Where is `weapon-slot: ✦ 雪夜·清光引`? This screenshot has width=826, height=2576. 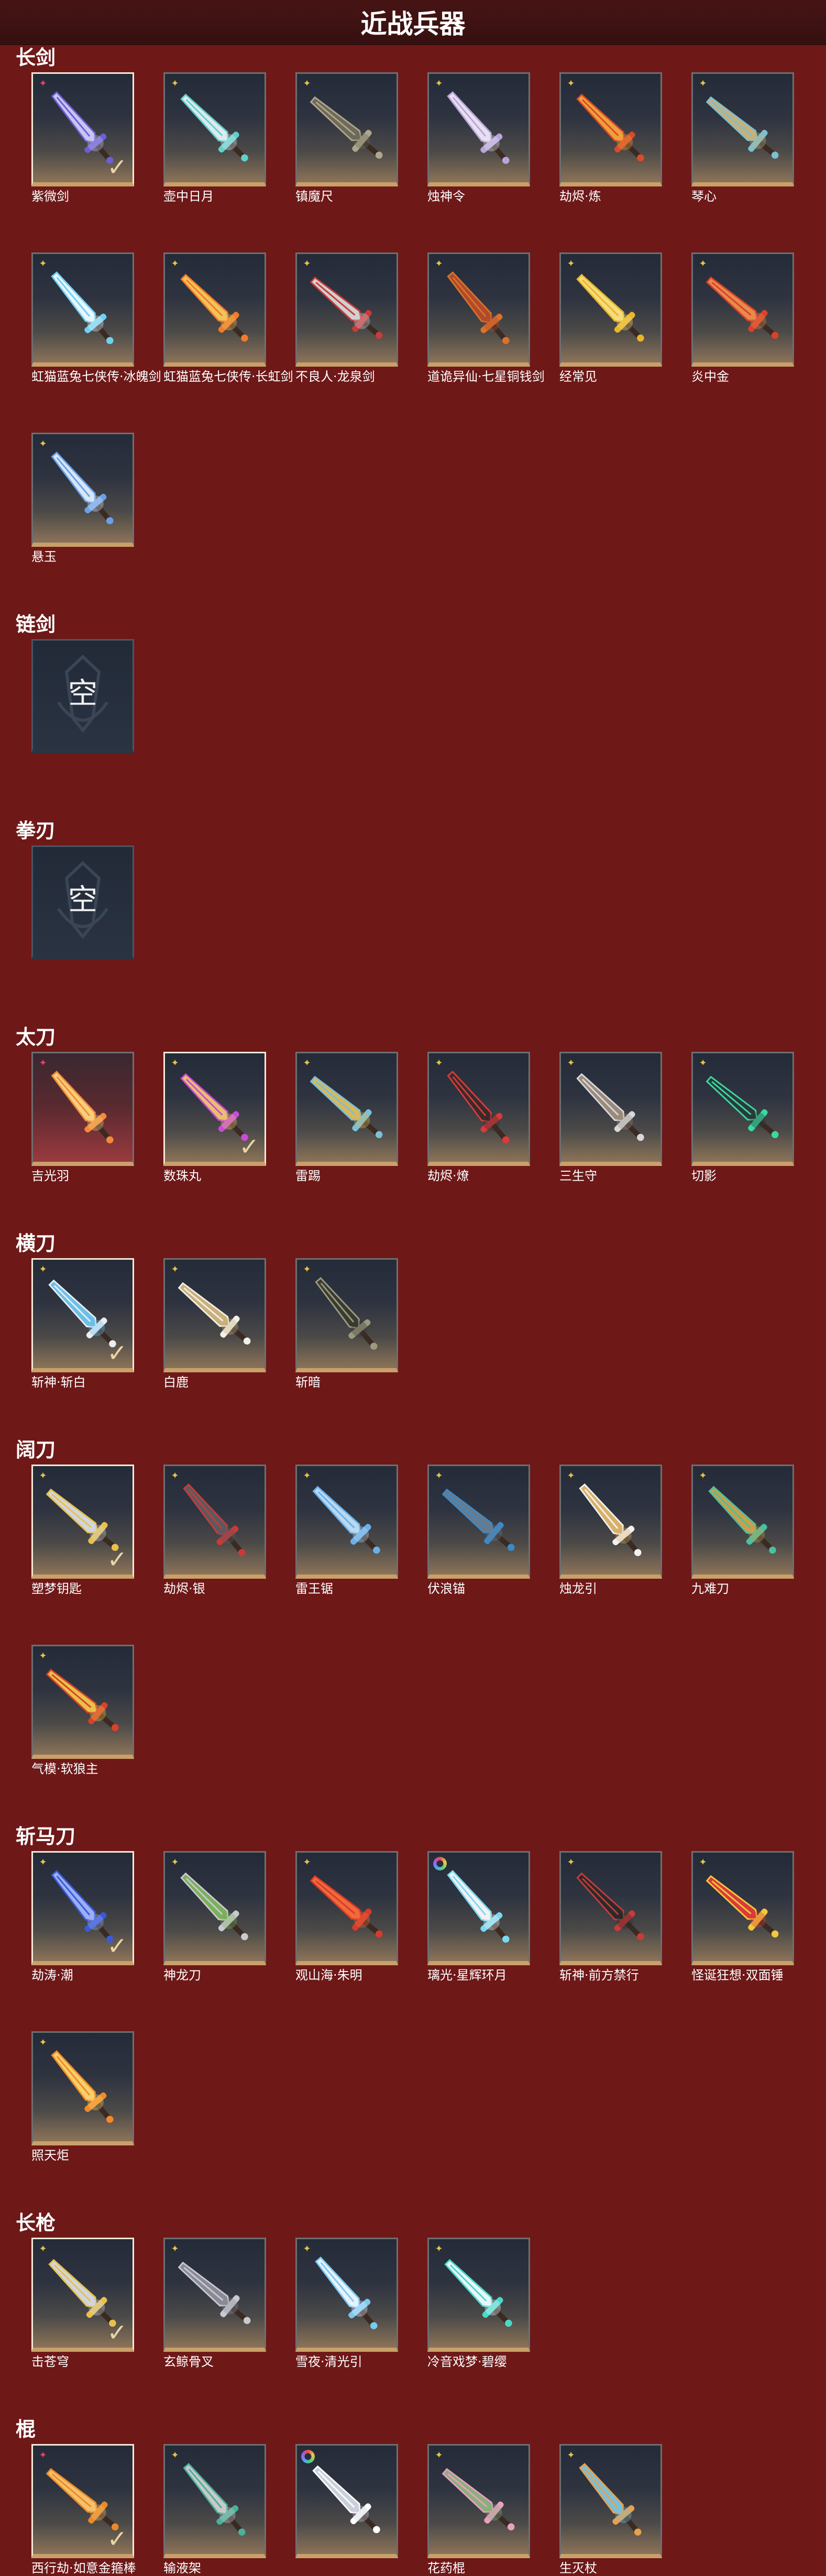
weapon-slot: ✦ 雪夜·清光引 is located at coordinates (346, 2303).